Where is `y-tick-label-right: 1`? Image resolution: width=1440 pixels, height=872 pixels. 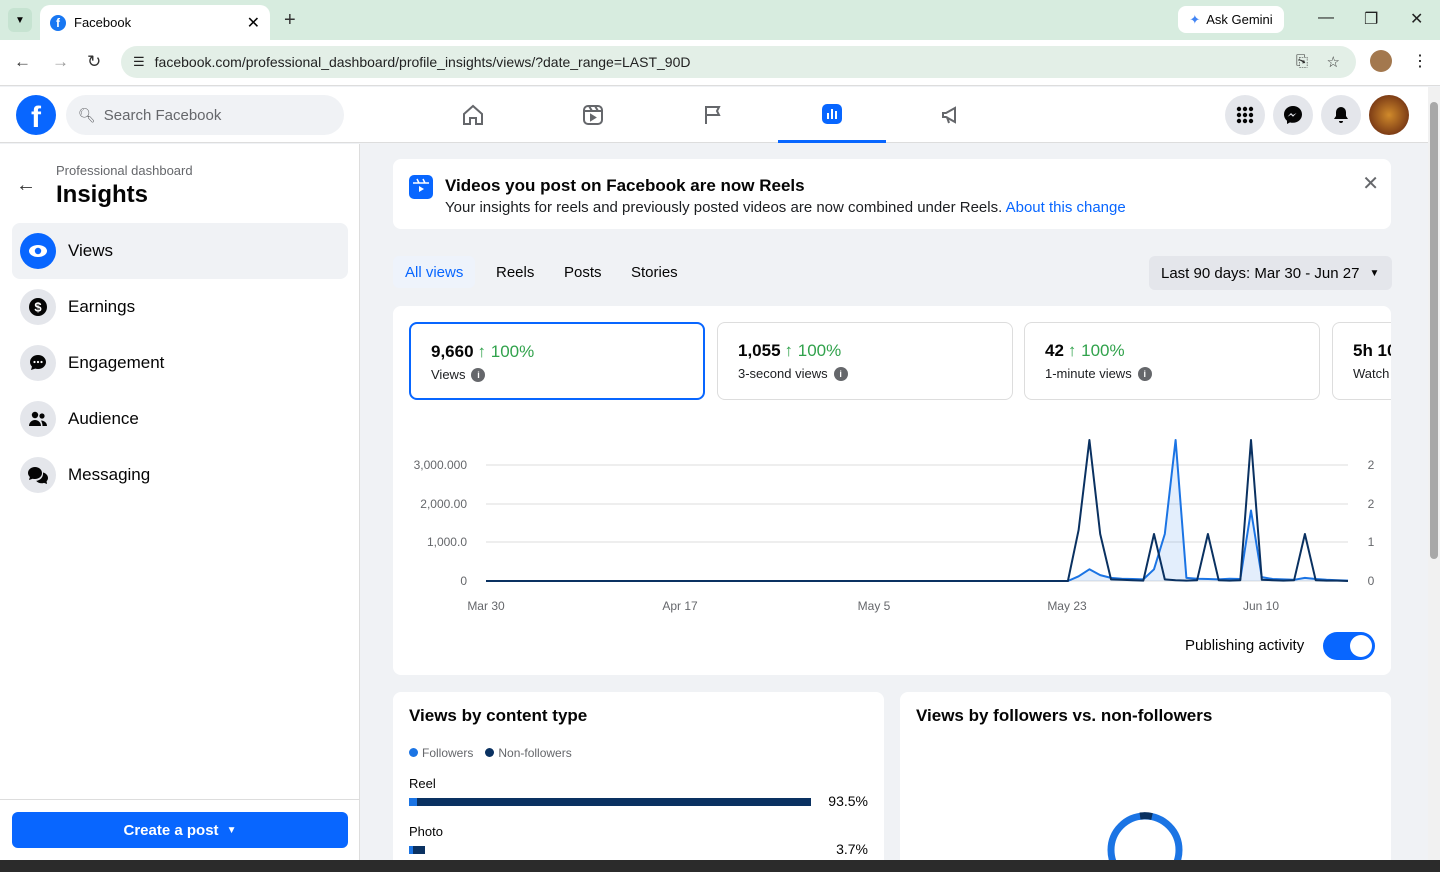
y-tick-label-right: 1 is located at coordinates (1371, 542).